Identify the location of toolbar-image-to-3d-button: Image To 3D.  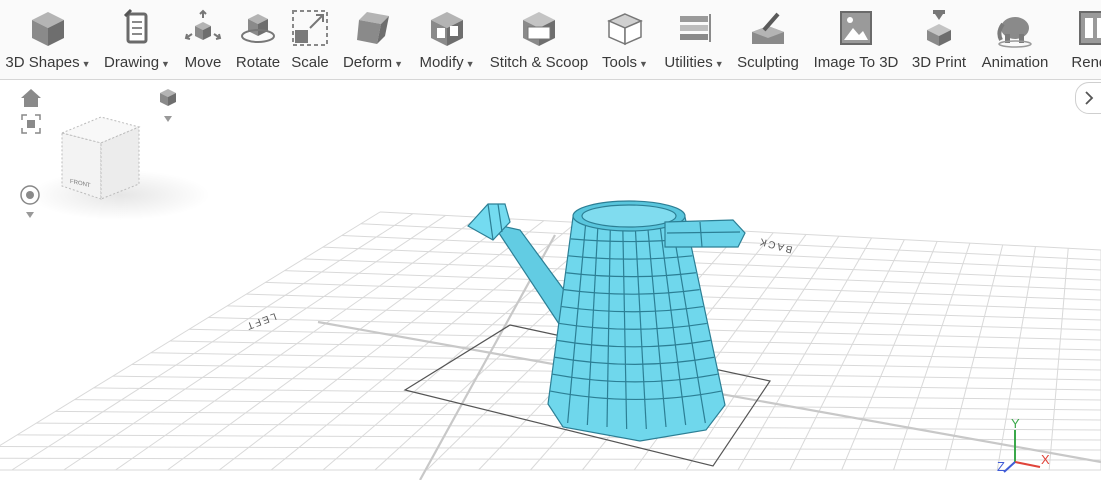
(856, 39).